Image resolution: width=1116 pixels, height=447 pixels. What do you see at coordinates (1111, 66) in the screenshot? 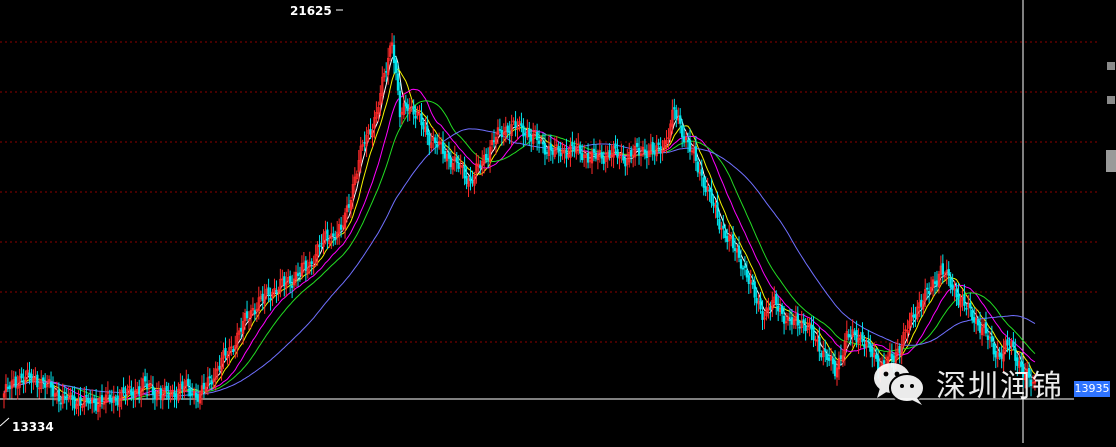
I see `scroll-marker-icon` at bounding box center [1111, 66].